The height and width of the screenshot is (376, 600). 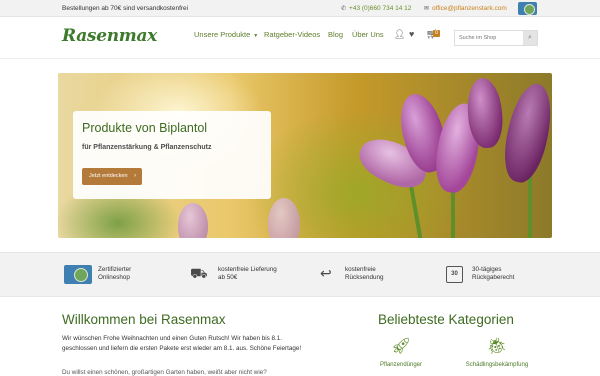 I want to click on crocus-petal, so click(x=525, y=133).